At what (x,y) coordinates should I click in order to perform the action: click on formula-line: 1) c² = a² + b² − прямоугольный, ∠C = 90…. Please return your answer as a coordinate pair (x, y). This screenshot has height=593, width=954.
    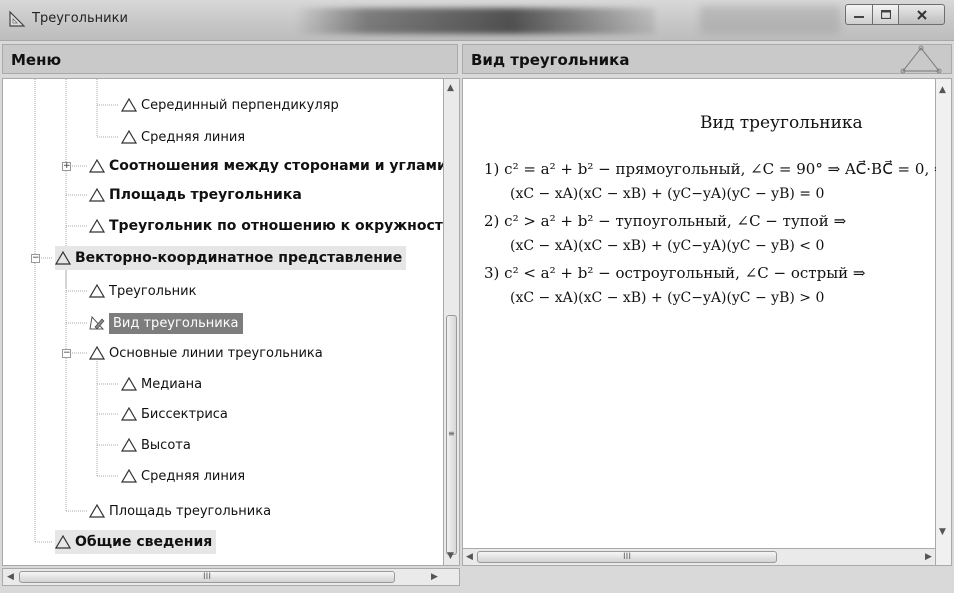
    Looking at the image, I should click on (715, 169).